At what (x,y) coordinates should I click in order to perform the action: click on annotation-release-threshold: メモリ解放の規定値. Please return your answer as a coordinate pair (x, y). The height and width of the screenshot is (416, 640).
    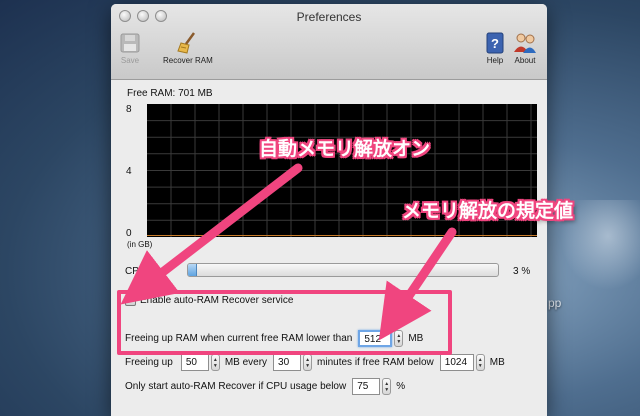
    Looking at the image, I should click on (488, 211).